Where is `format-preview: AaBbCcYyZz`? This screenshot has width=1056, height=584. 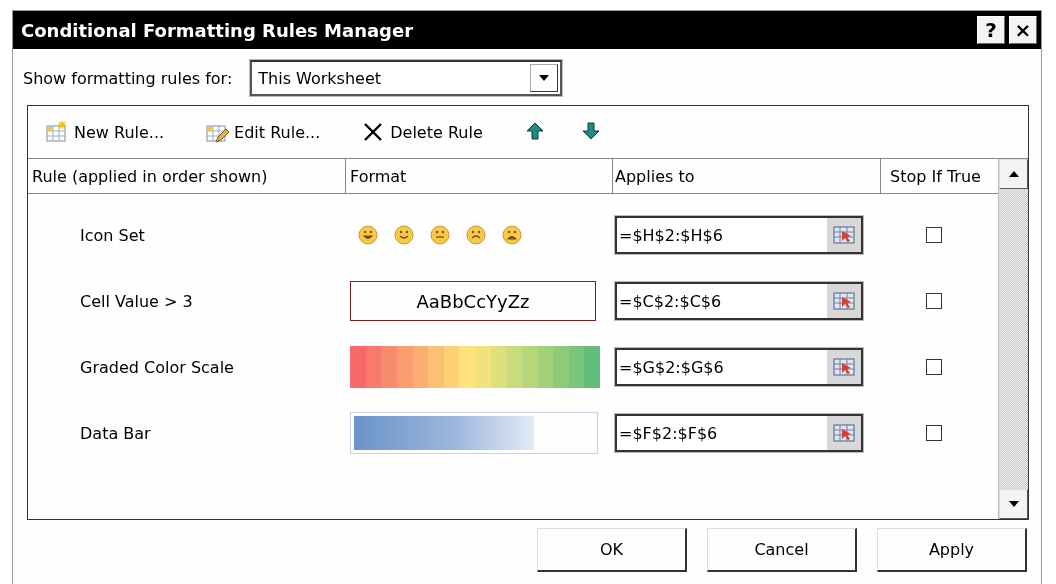
format-preview: AaBbCcYyZz is located at coordinates (473, 301).